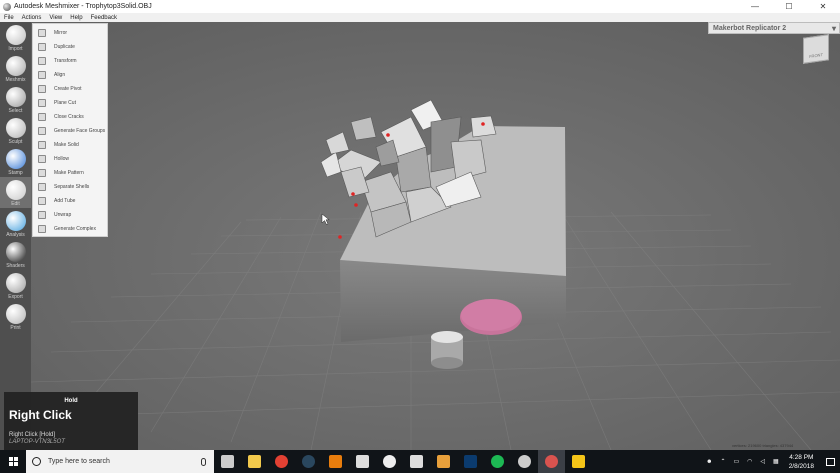 Image resolution: width=840 pixels, height=473 pixels. I want to click on menu-help: Help, so click(76, 18).